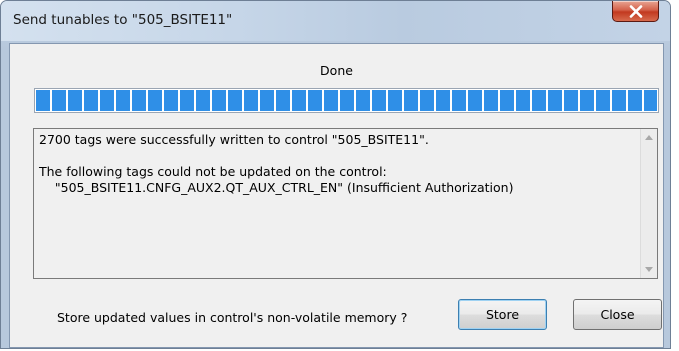  I want to click on scroll-up-button, so click(649, 137).